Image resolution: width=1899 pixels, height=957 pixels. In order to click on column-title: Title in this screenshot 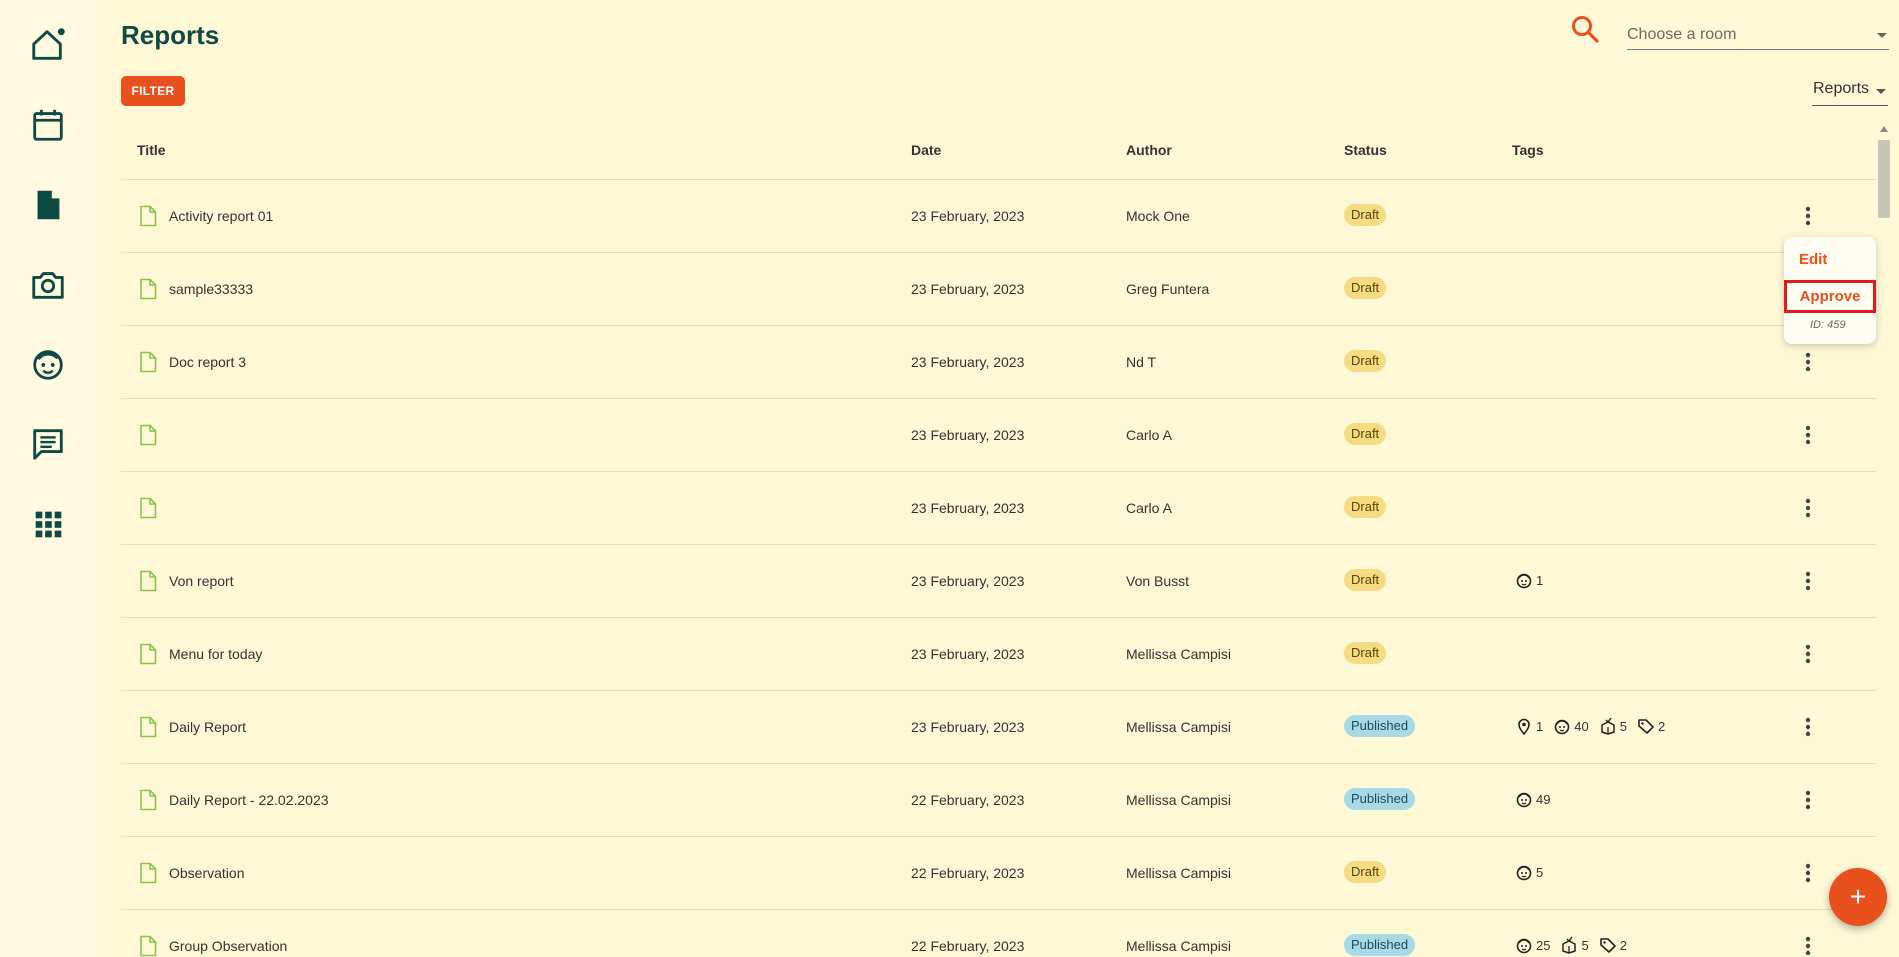, I will do `click(151, 150)`.